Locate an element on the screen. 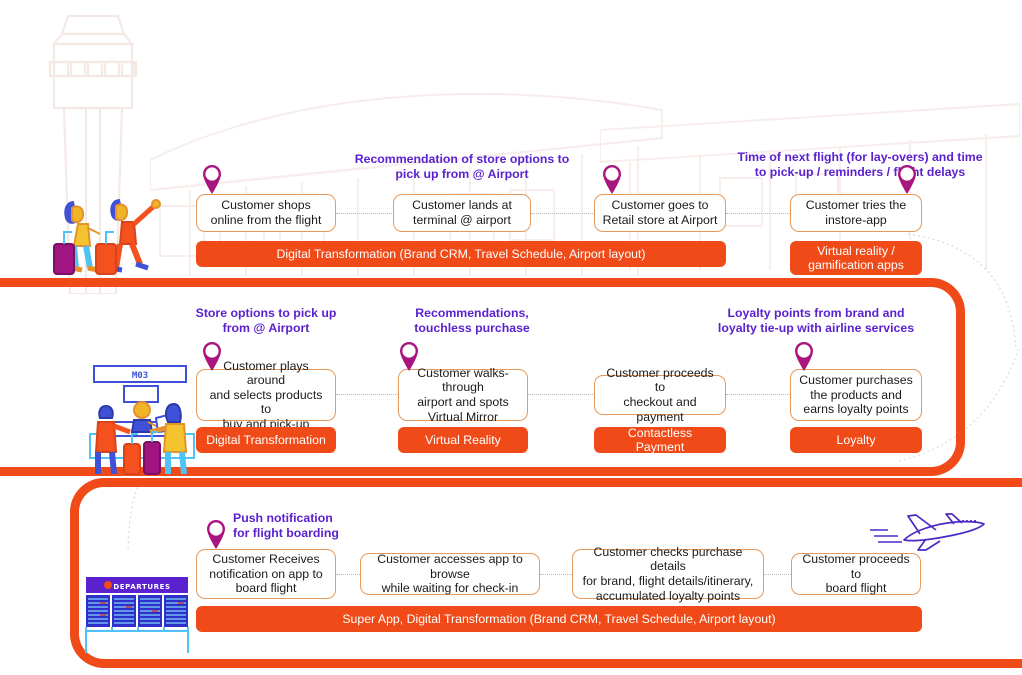 This screenshot has width=1022, height=675. two-travellers-illustration is located at coordinates (107, 237).